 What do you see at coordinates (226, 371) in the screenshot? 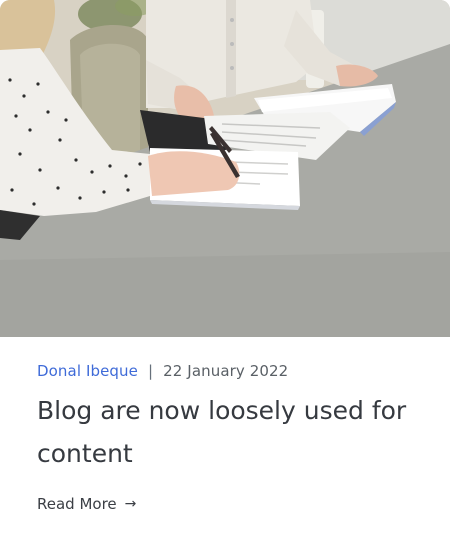
I see `post-date: 22 January 2022` at bounding box center [226, 371].